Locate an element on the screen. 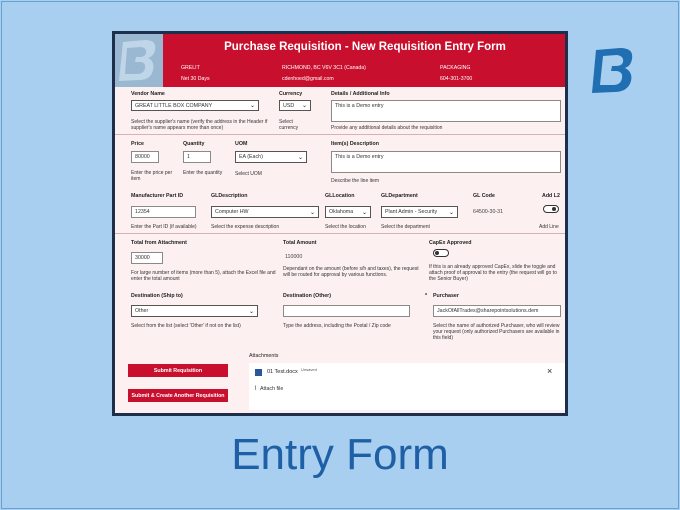 The image size is (680, 510). company-department: PACKAGING is located at coordinates (455, 68).